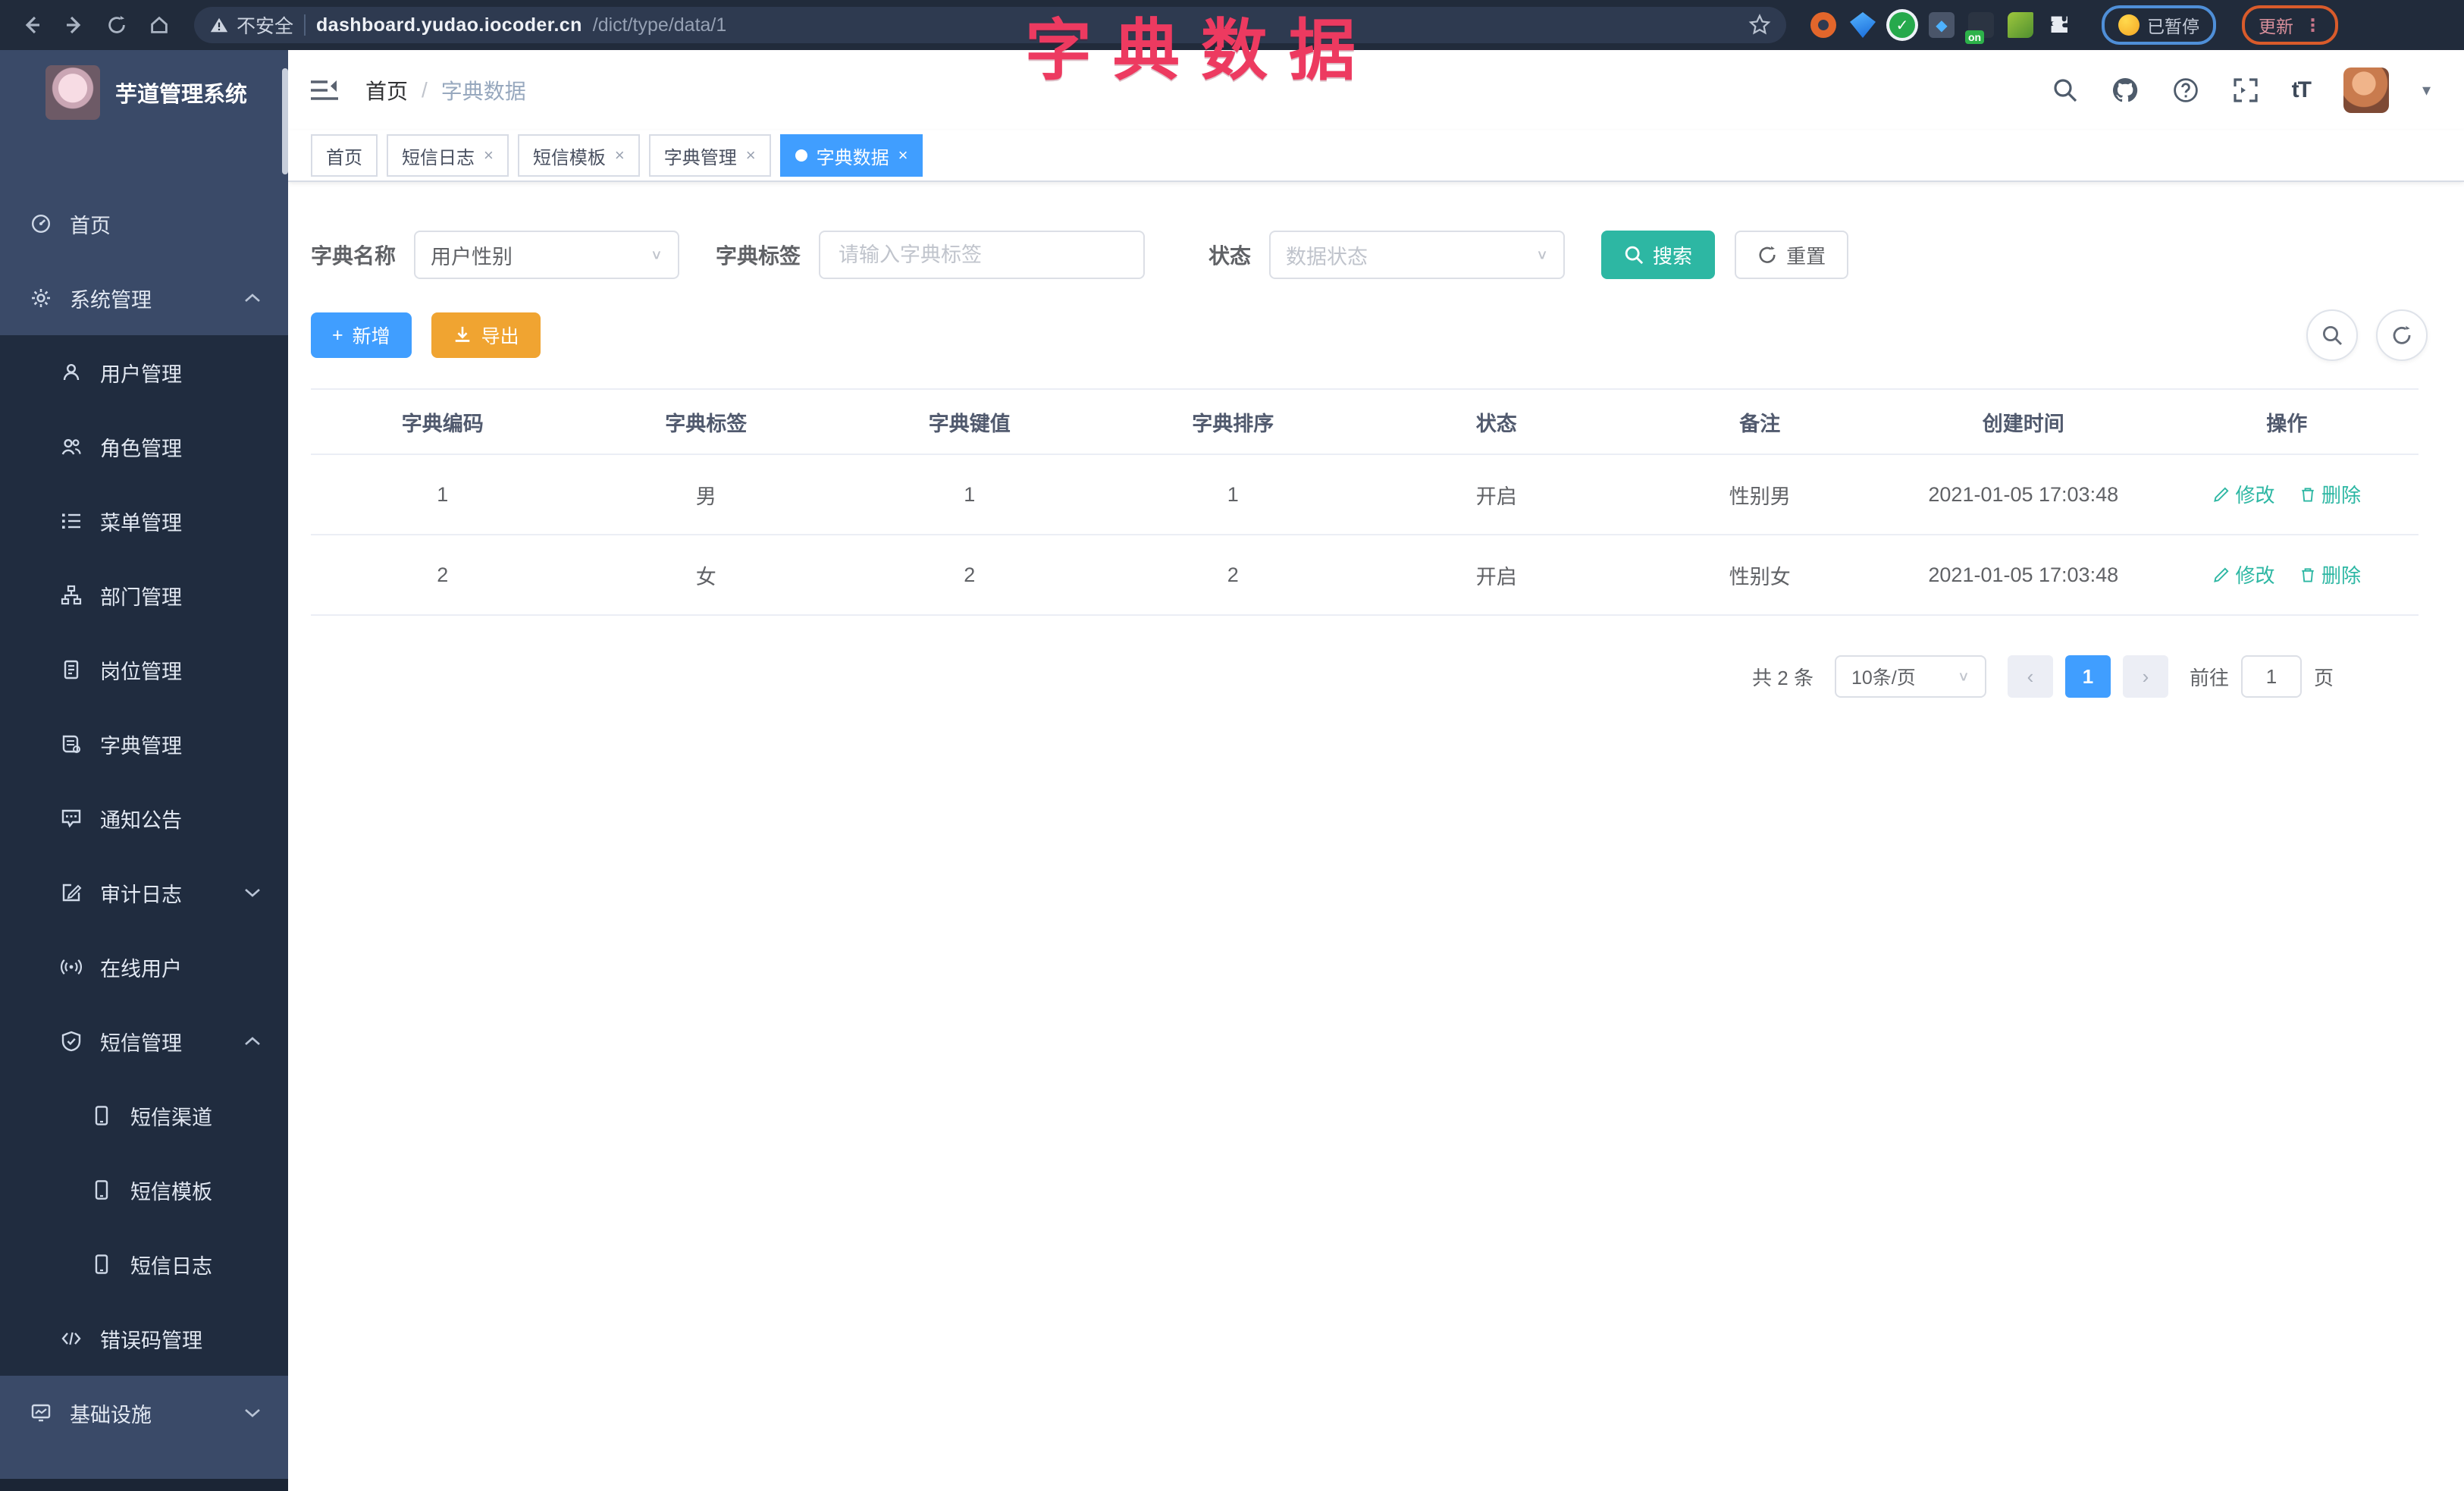  What do you see at coordinates (2427, 90) in the screenshot?
I see `avatar-caret-icon: ▾` at bounding box center [2427, 90].